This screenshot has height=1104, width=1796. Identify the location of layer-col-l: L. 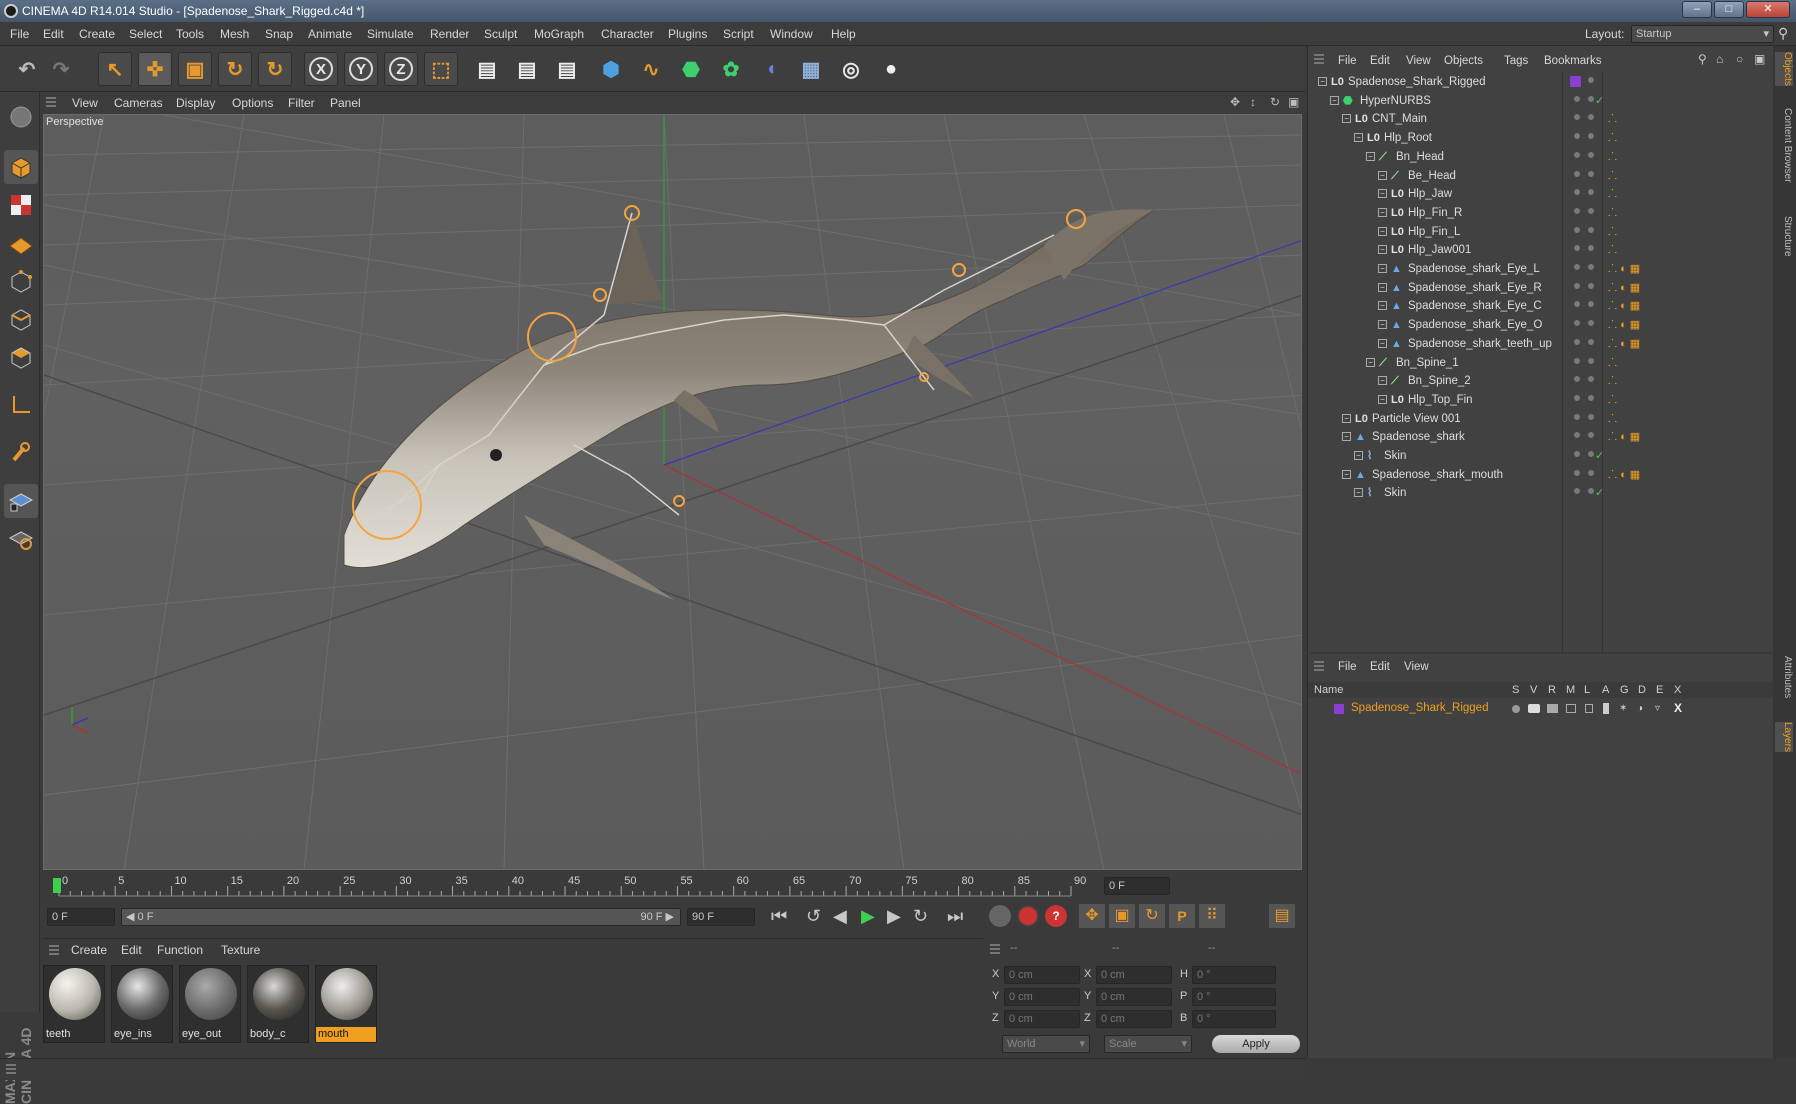
(1587, 690).